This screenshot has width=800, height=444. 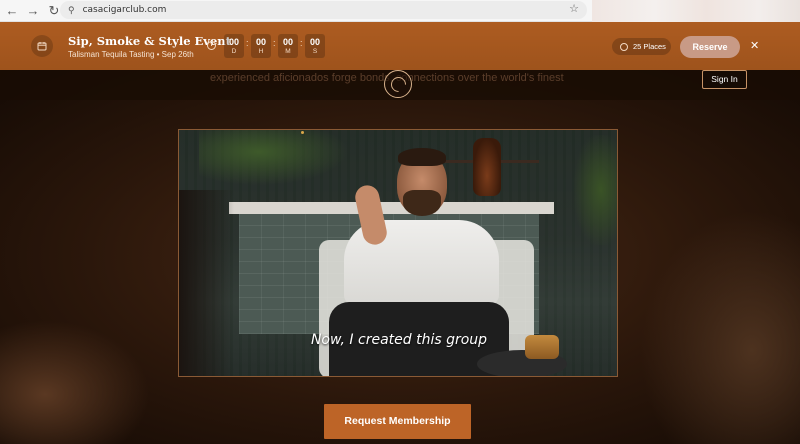 I want to click on browser-toolbar: ← → ↻ ⚲ casacigarclub.com ☆, so click(x=400, y=11).